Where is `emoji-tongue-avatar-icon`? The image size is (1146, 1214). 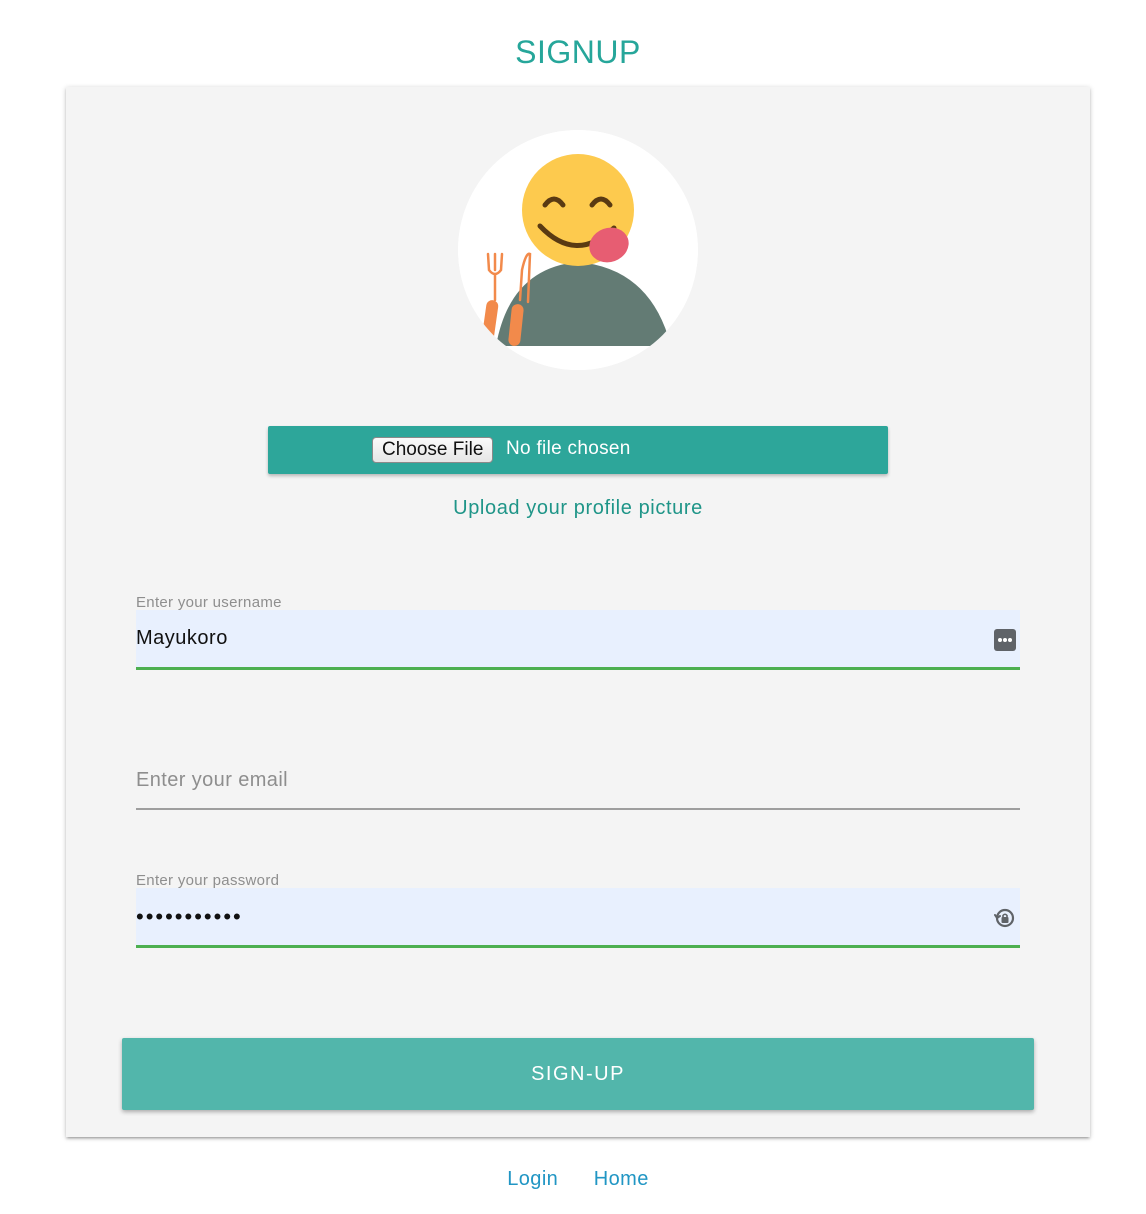 emoji-tongue-avatar-icon is located at coordinates (578, 250).